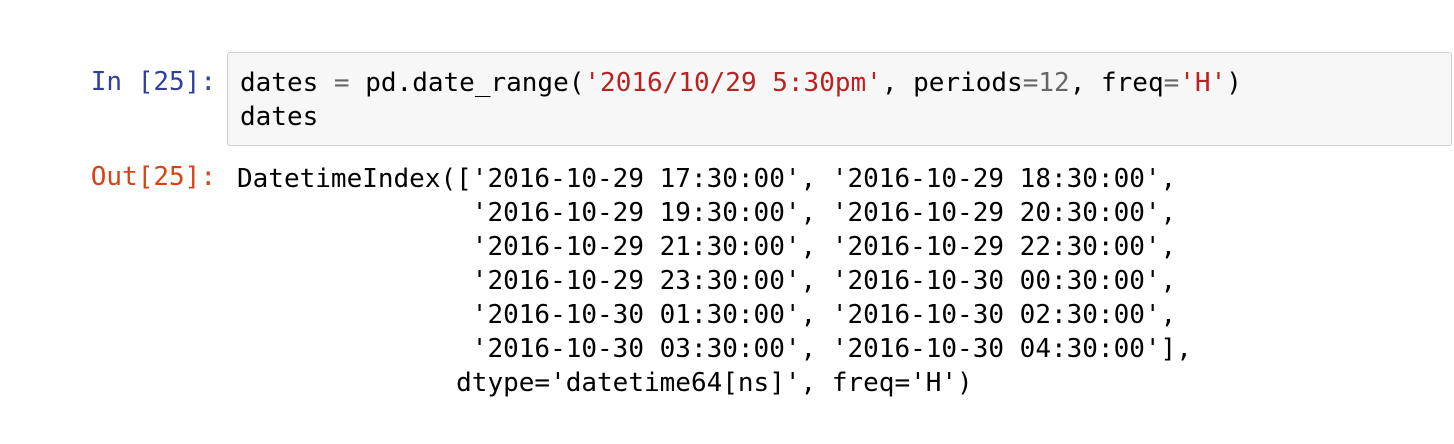 The height and width of the screenshot is (444, 1454). What do you see at coordinates (1054, 83) in the screenshot?
I see `code-periods-number: 12` at bounding box center [1054, 83].